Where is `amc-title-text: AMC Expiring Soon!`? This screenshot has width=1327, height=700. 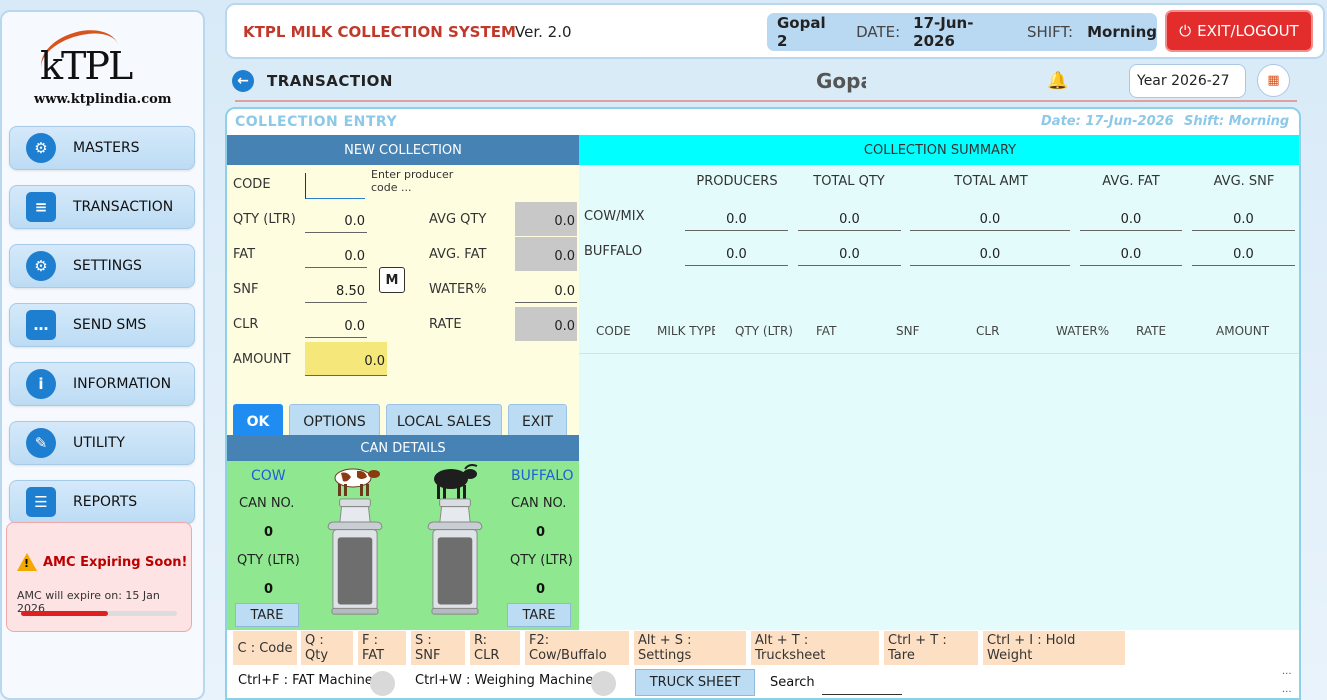 amc-title-text: AMC Expiring Soon! is located at coordinates (115, 562).